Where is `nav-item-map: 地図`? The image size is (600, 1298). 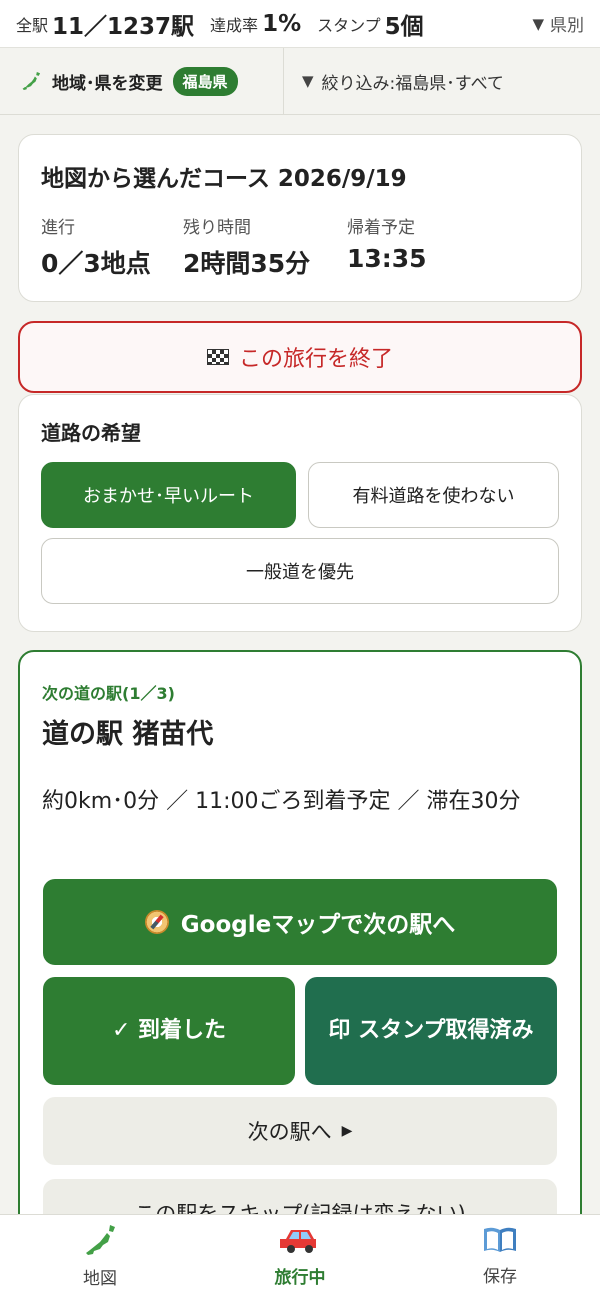 nav-item-map: 地図 is located at coordinates (100, 1256).